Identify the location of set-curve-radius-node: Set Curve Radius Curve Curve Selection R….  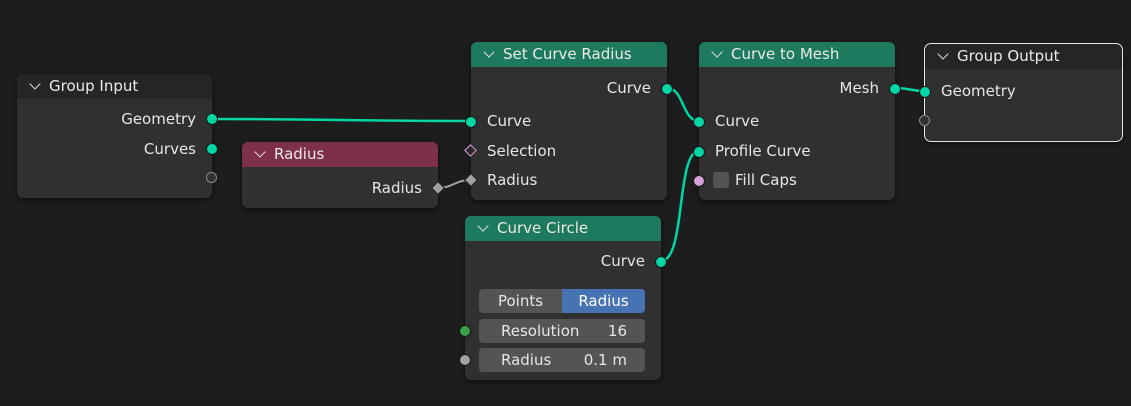
(568, 121).